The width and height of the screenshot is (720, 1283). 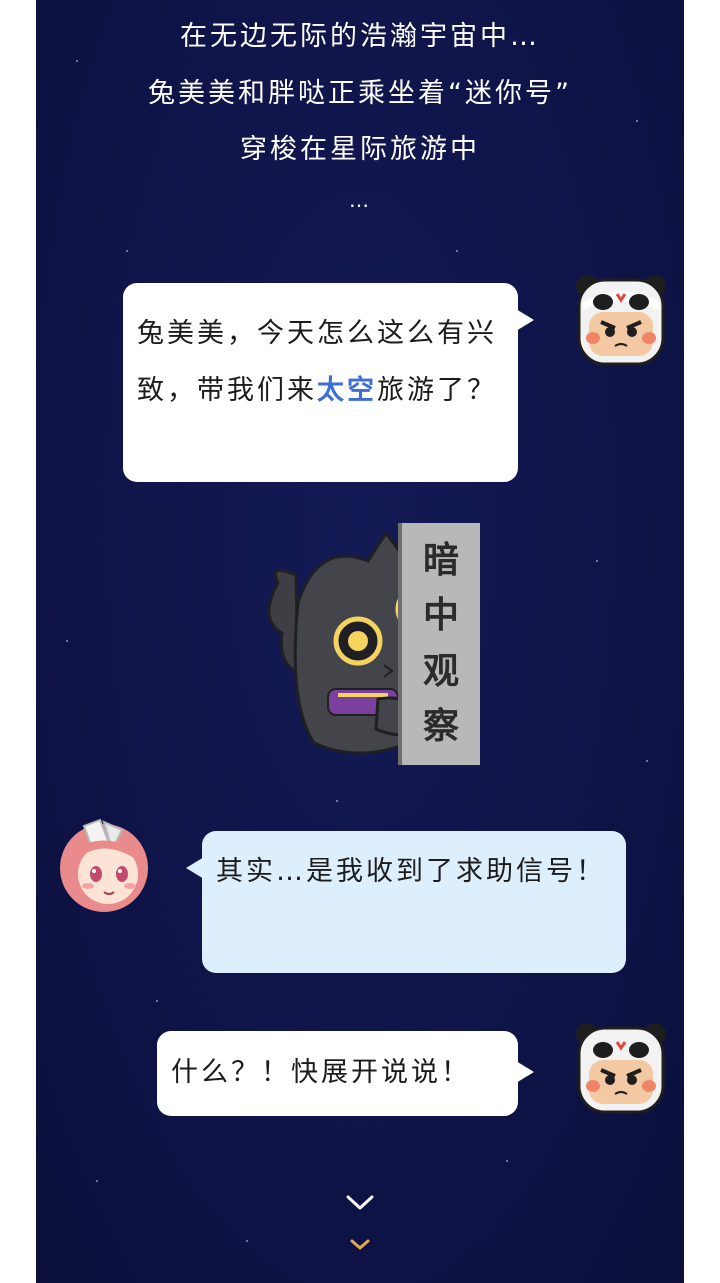 I want to click on message-text: 什么？！快展开说说！, so click(x=321, y=1072).